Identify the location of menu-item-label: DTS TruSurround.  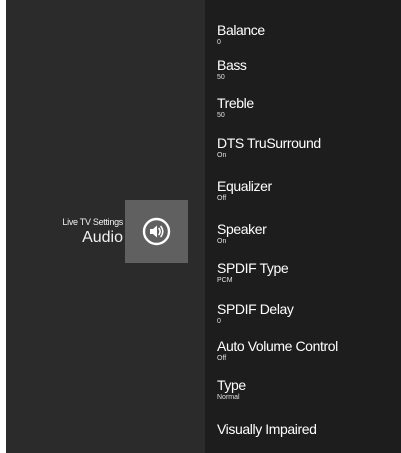
(269, 143).